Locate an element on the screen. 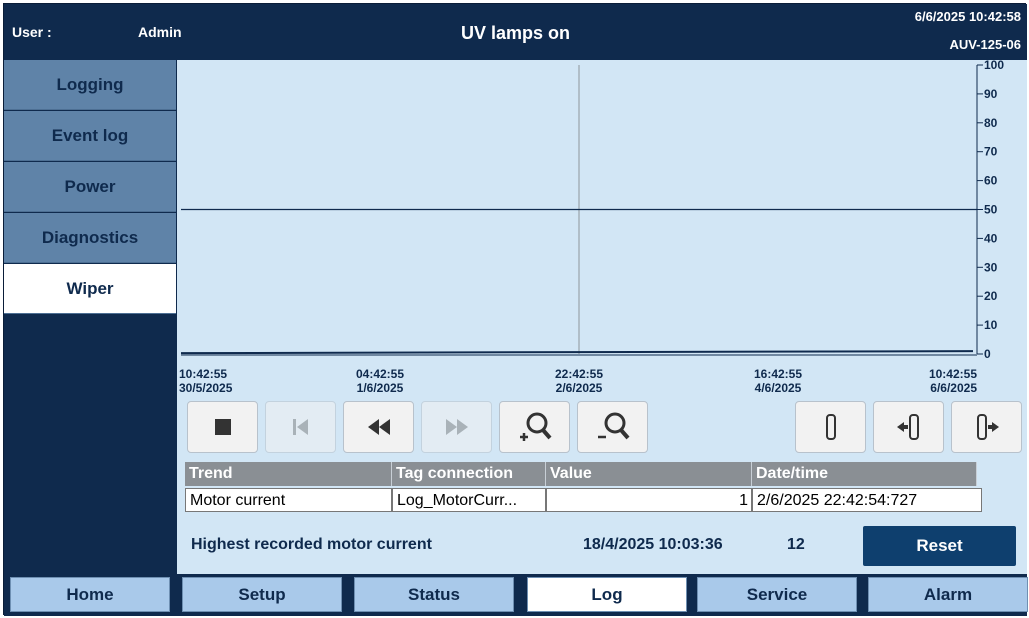 The width and height of the screenshot is (1029, 618). zoom-out-button is located at coordinates (612, 427).